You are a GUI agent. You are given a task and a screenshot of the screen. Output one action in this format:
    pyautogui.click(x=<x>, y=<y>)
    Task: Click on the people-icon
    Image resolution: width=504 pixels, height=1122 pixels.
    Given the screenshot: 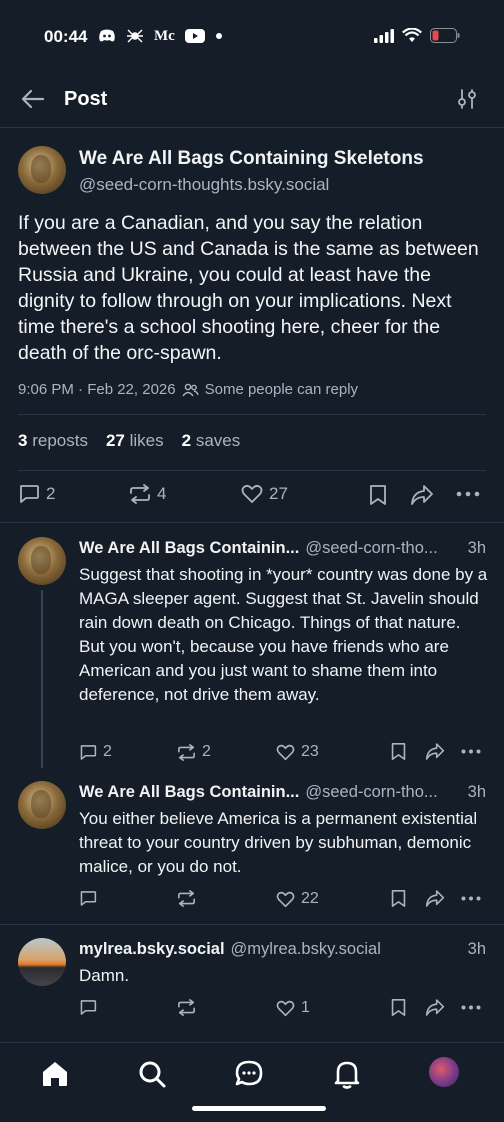 What is the action you would take?
    pyautogui.click(x=190, y=389)
    